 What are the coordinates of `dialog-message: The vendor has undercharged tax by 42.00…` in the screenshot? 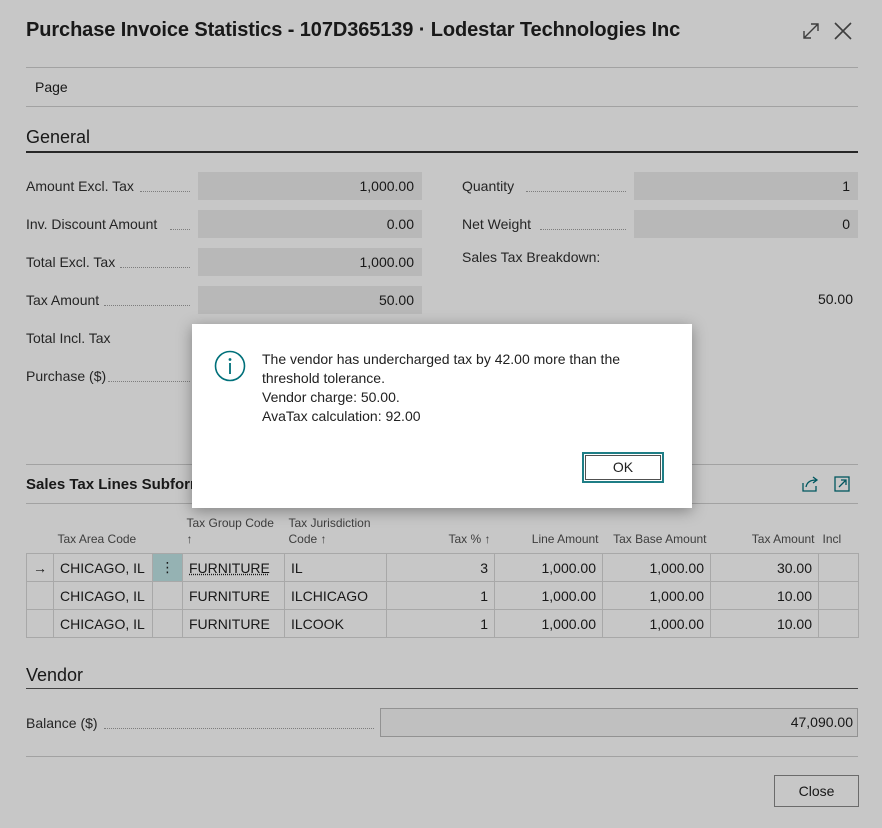 It's located at (462, 388).